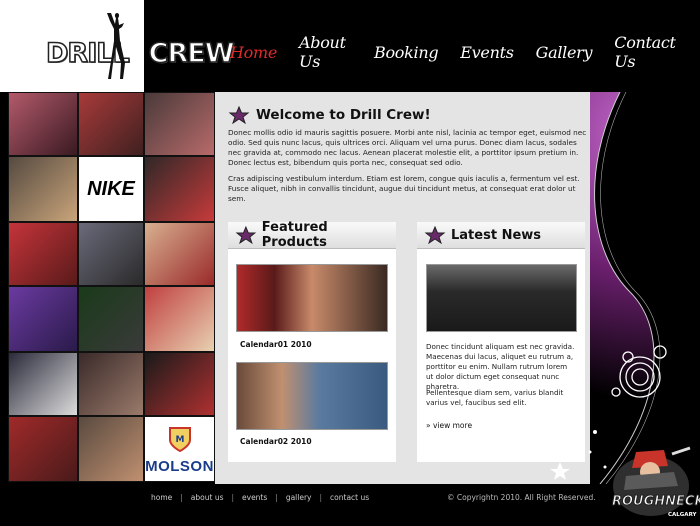 Image resolution: width=700 pixels, height=526 pixels. I want to click on nav-about-us: About Us, so click(325, 52).